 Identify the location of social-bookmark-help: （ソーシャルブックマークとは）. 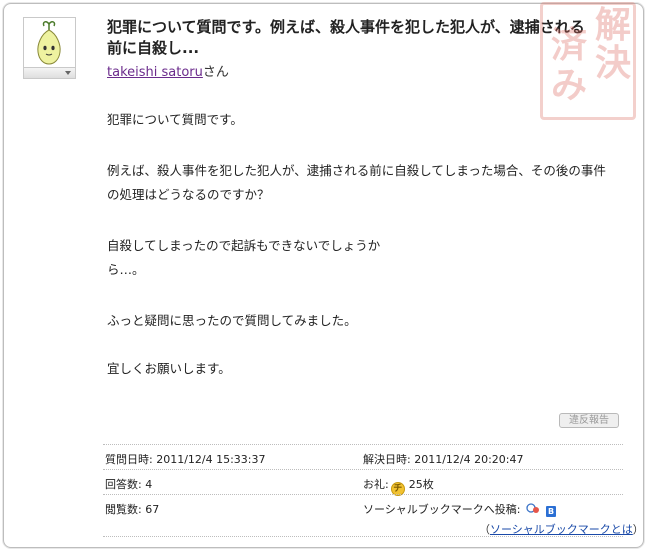
(561, 529).